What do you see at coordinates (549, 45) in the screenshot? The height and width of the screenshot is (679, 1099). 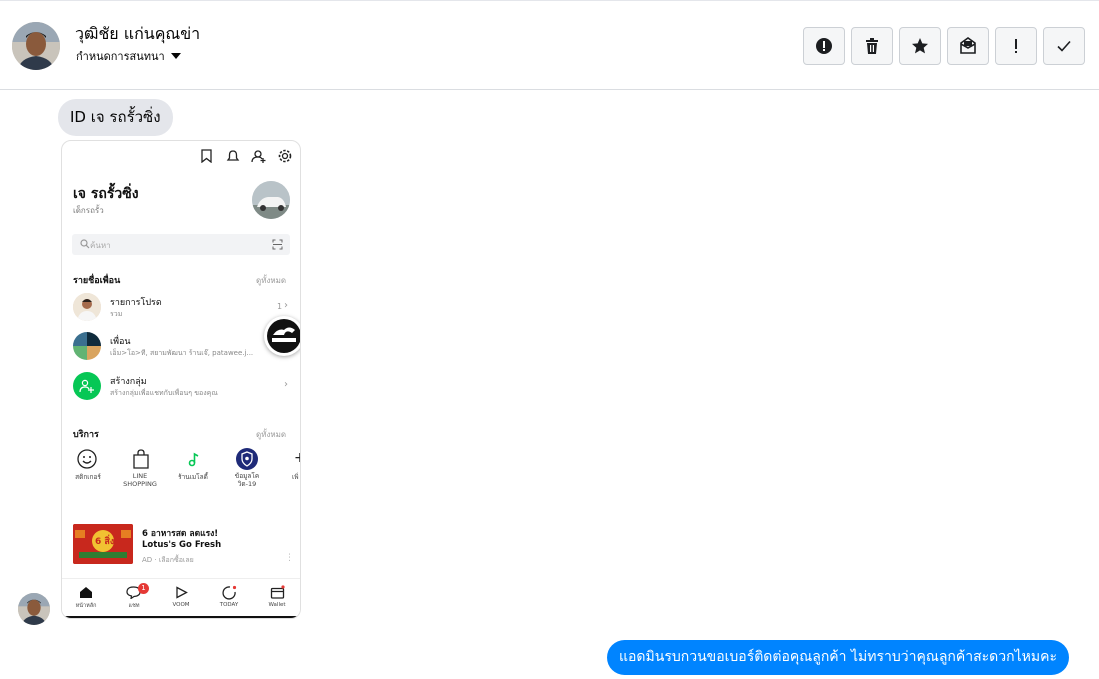 I see `conversation-header: วุฒิชัย แก่นคุณข่า กำหนดการสนทนา` at bounding box center [549, 45].